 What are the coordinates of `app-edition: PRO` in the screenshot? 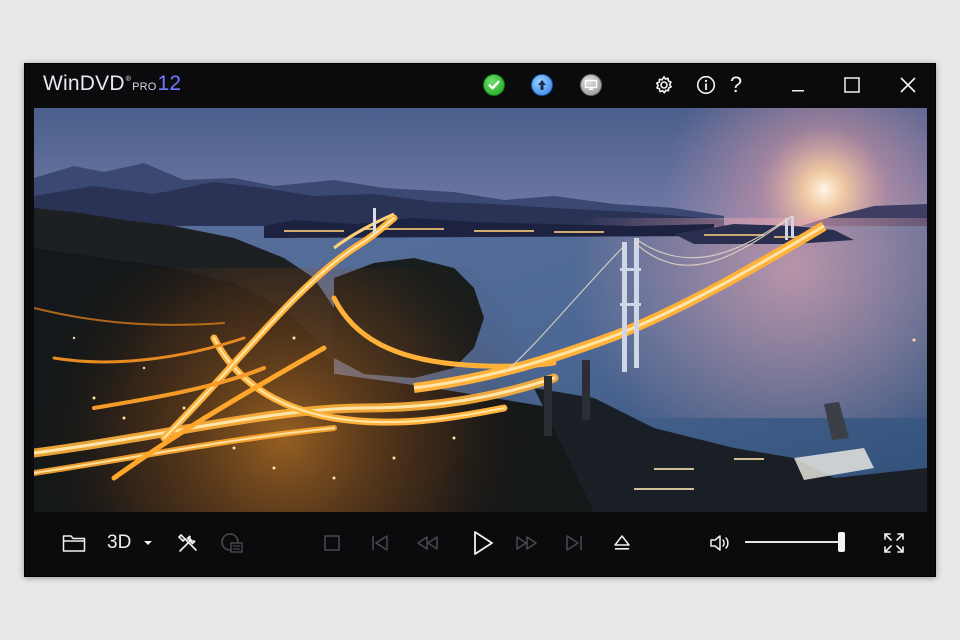 It's located at (144, 87).